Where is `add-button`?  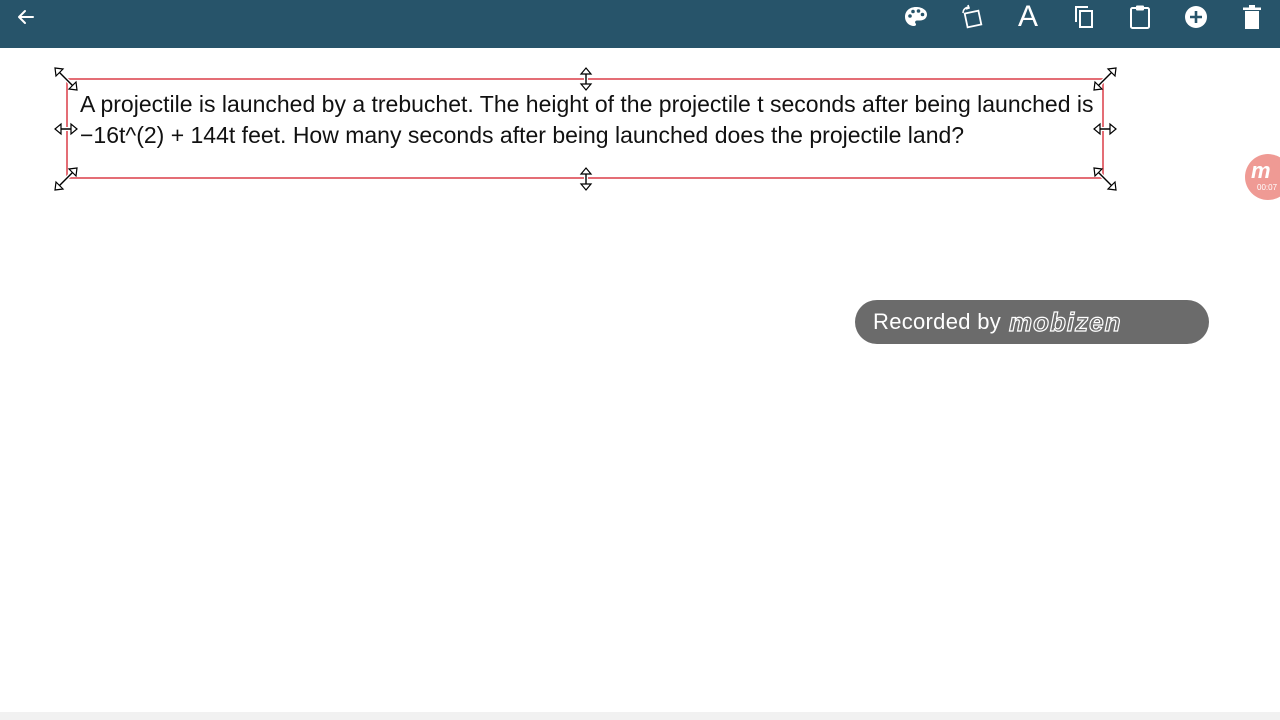 add-button is located at coordinates (1196, 17).